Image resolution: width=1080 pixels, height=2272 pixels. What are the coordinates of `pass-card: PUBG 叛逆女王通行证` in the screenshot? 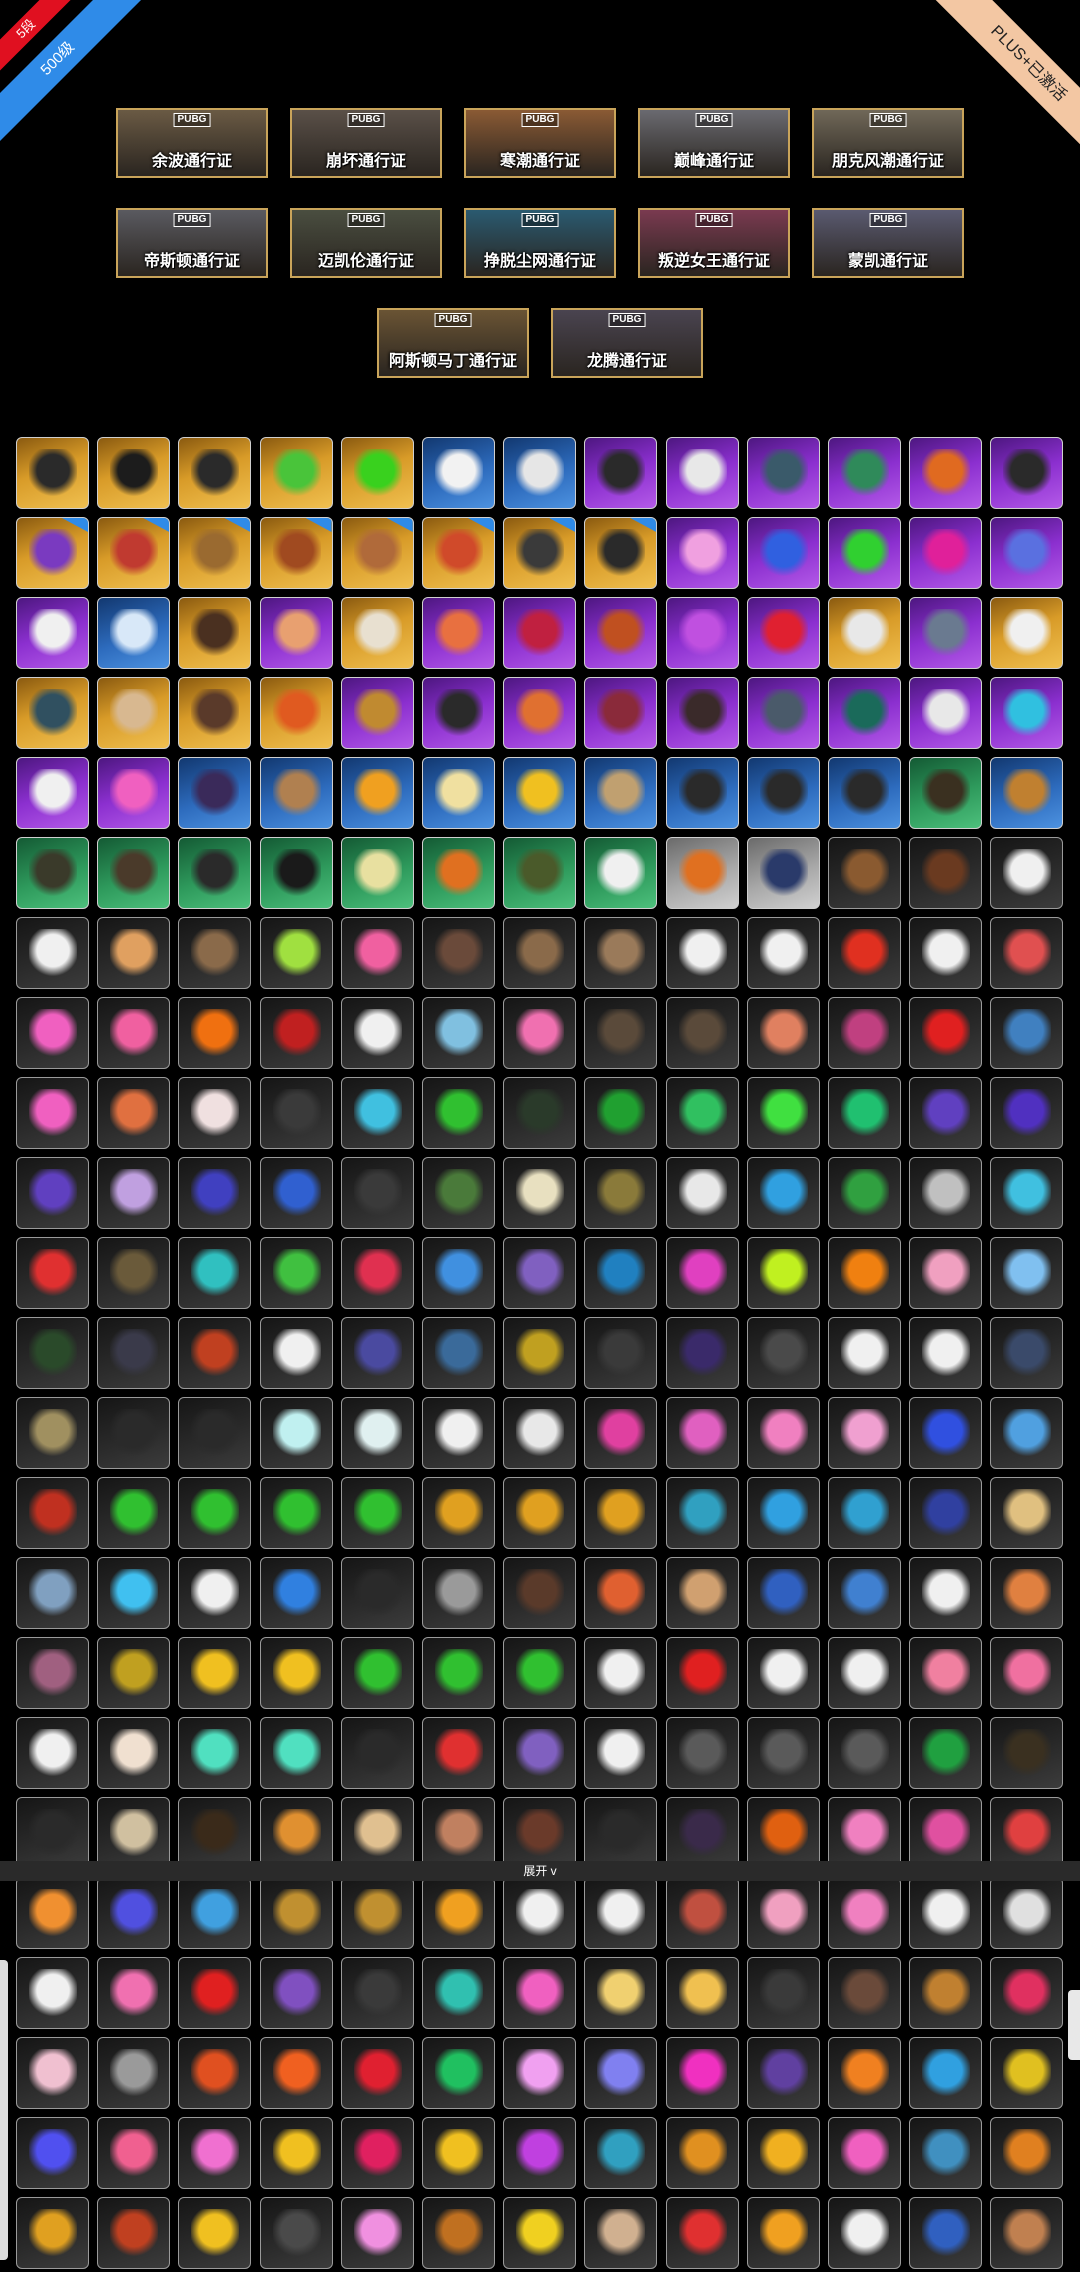 It's located at (714, 243).